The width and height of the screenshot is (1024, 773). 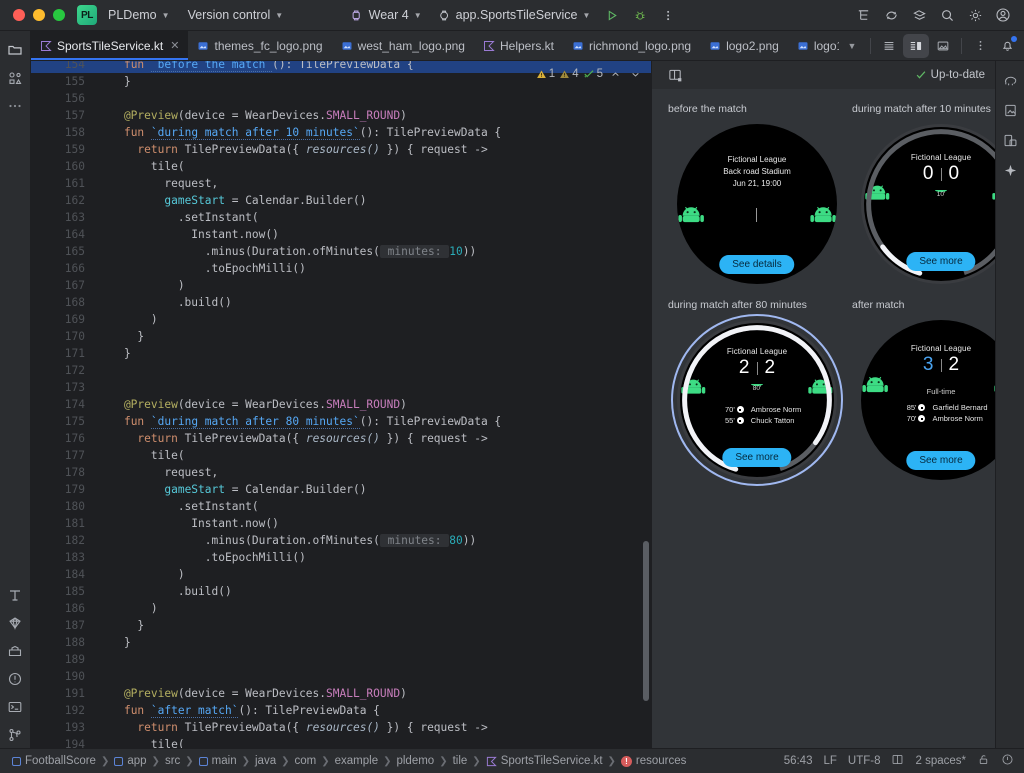 What do you see at coordinates (15, 735) in the screenshot?
I see `version-control-tool-button` at bounding box center [15, 735].